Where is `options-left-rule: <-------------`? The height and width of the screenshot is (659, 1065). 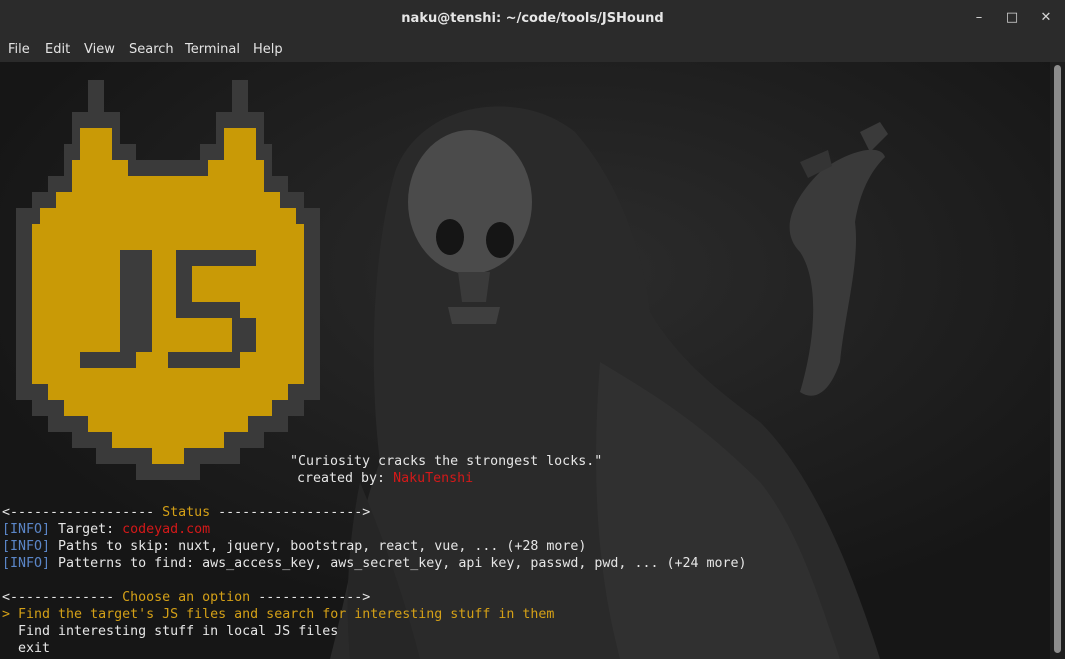
options-left-rule: <------------- is located at coordinates (62, 597).